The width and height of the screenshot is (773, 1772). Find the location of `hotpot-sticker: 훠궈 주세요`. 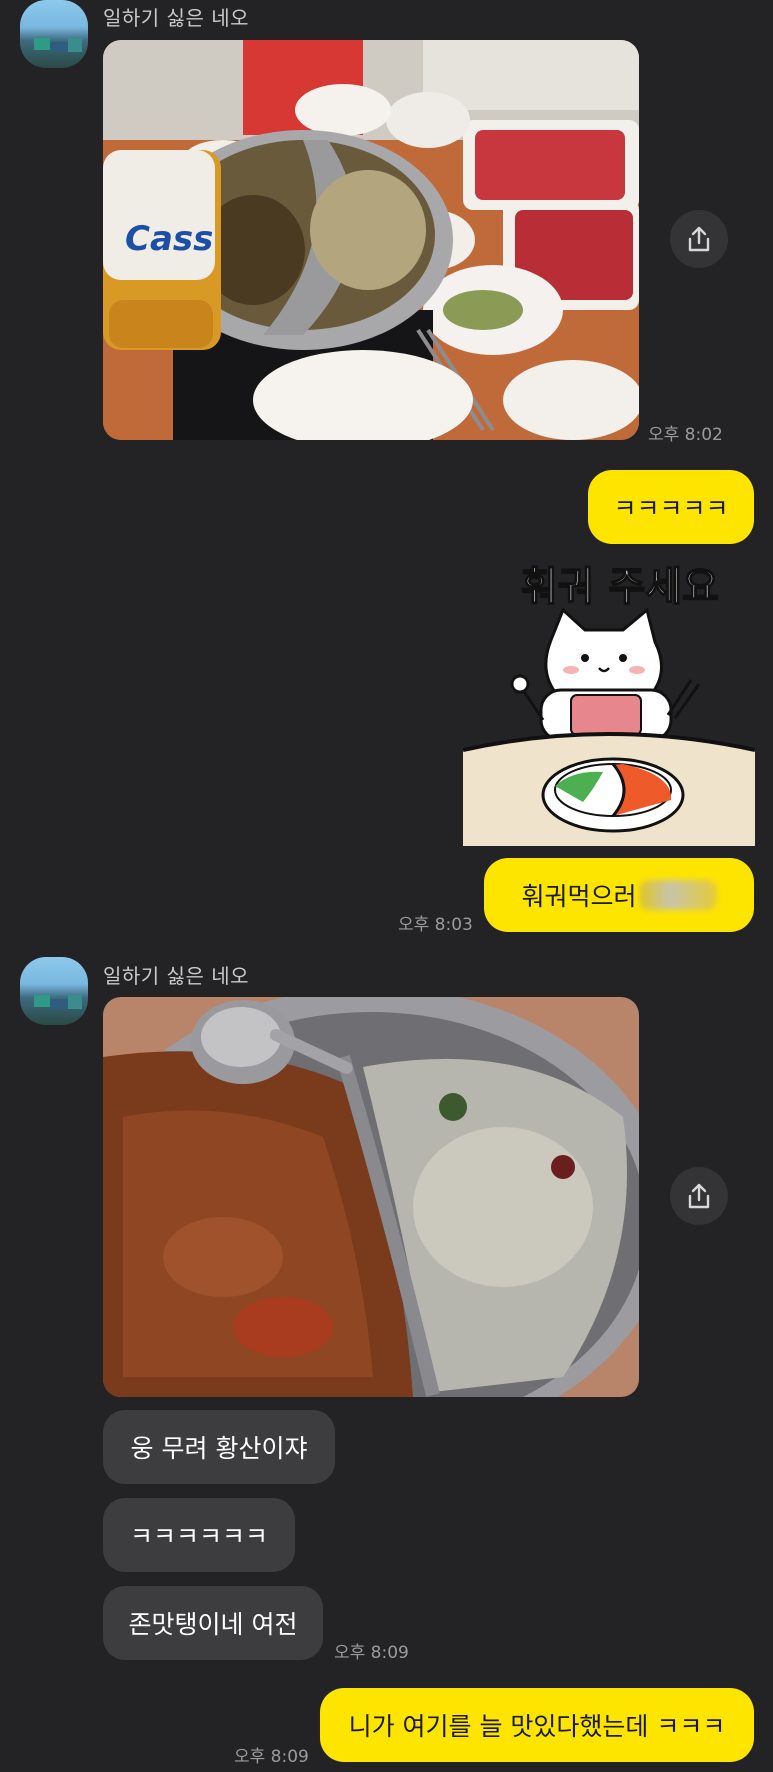

hotpot-sticker: 훠궈 주세요 is located at coordinates (609, 698).